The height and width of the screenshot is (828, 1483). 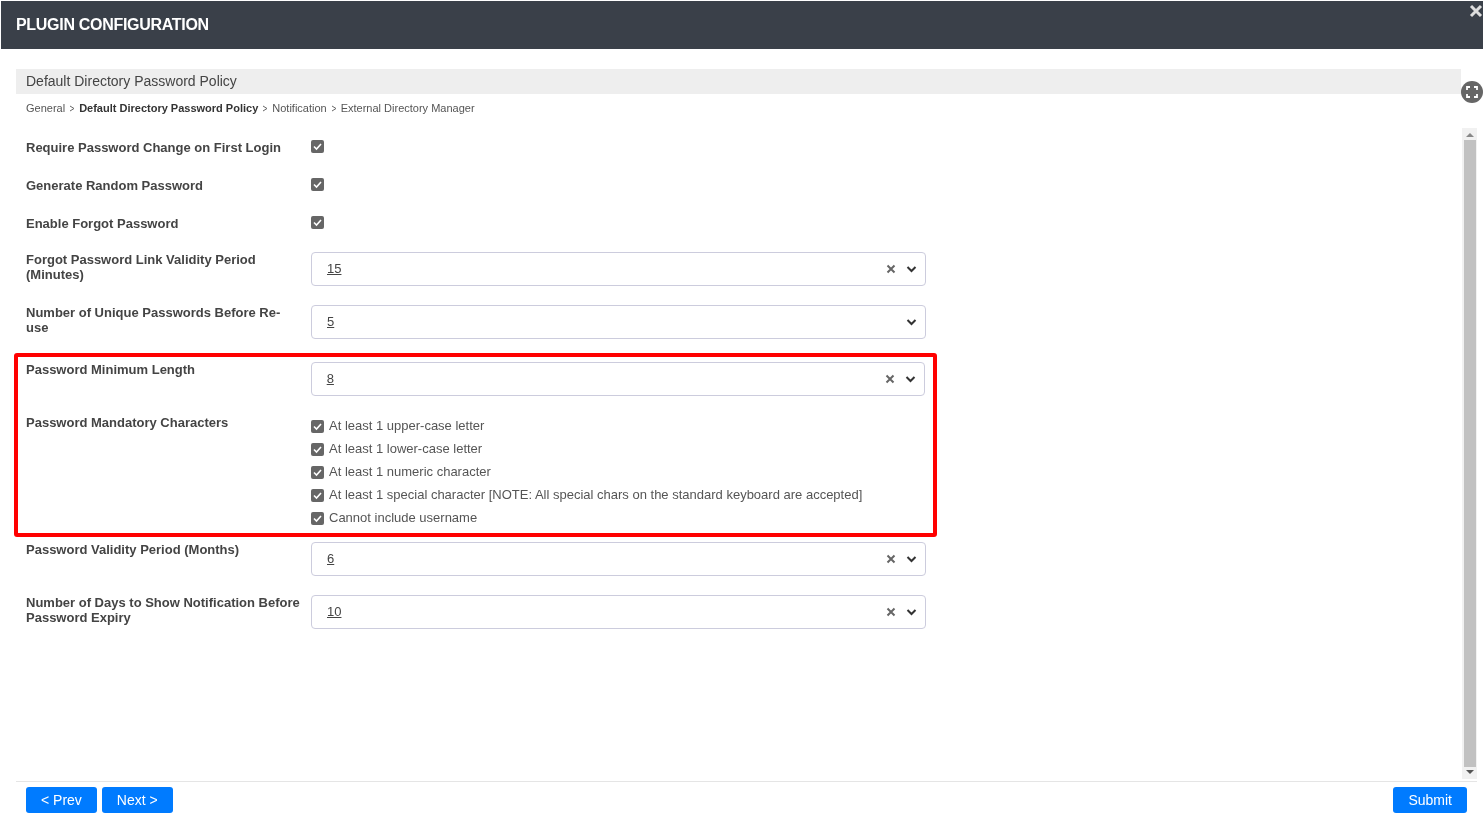 I want to click on field-label: Number of Unique Passwords Before Re-use, so click(x=154, y=320).